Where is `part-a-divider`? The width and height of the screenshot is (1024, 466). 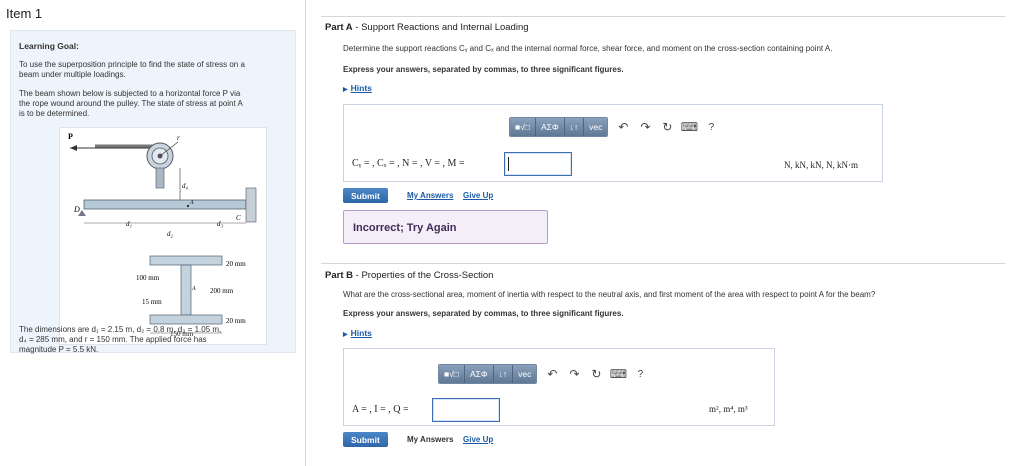 part-a-divider is located at coordinates (663, 16).